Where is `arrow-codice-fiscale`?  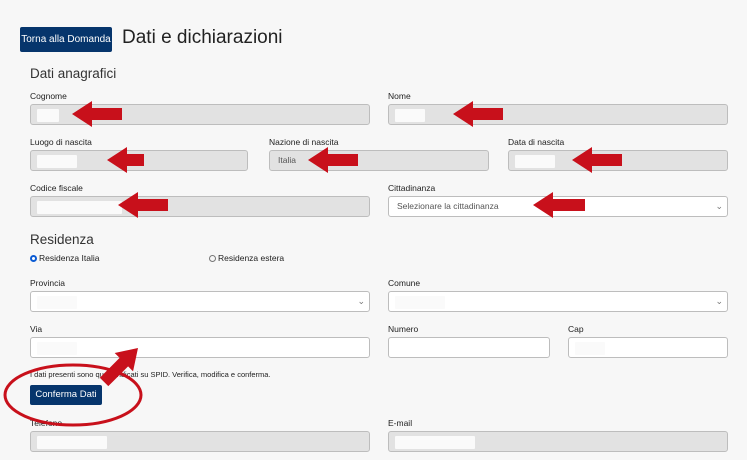
arrow-codice-fiscale is located at coordinates (143, 205).